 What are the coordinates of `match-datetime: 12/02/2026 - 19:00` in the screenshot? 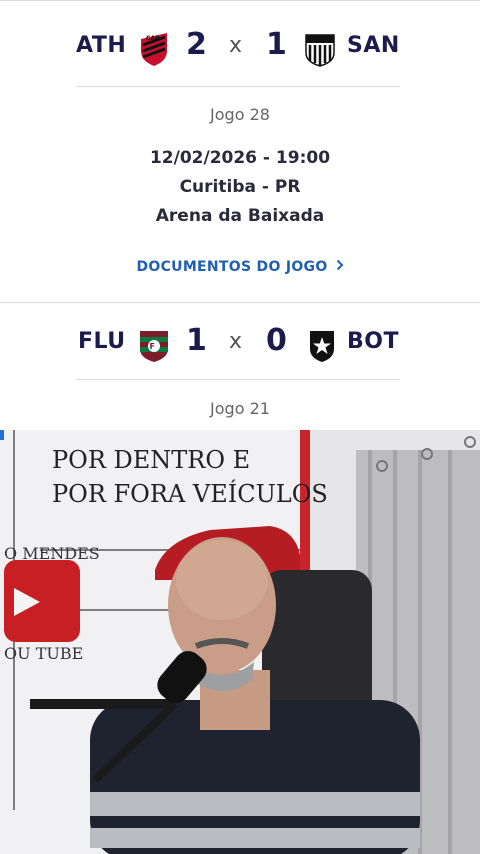 It's located at (240, 158).